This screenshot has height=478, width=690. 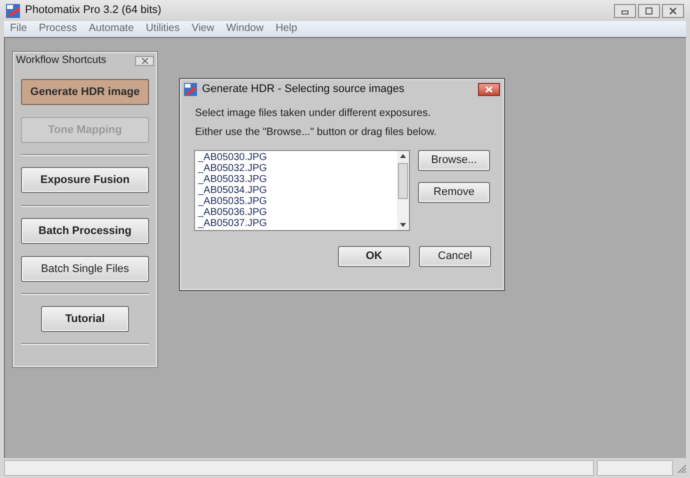 What do you see at coordinates (57, 29) in the screenshot?
I see `menu-item: Process` at bounding box center [57, 29].